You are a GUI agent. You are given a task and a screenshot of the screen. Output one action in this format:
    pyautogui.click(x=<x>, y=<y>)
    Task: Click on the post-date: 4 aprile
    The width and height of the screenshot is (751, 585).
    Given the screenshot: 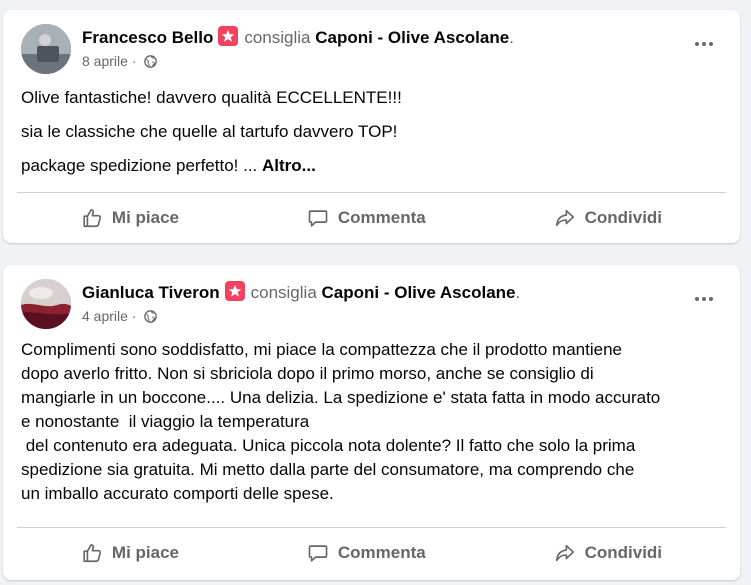 What is the action you would take?
    pyautogui.click(x=105, y=316)
    